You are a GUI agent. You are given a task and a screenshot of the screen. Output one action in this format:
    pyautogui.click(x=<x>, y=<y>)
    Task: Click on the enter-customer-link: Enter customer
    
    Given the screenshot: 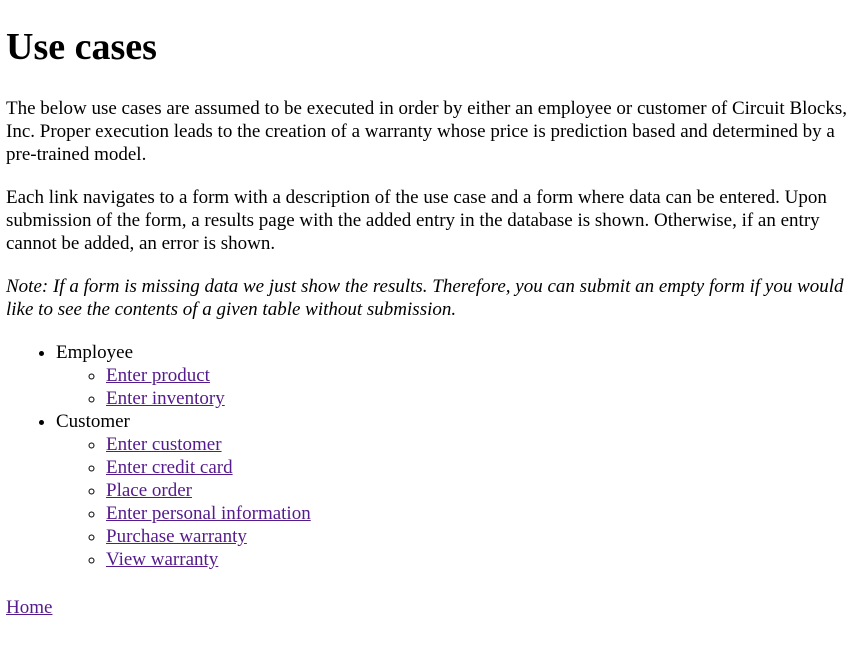 What is the action you would take?
    pyautogui.click(x=164, y=444)
    